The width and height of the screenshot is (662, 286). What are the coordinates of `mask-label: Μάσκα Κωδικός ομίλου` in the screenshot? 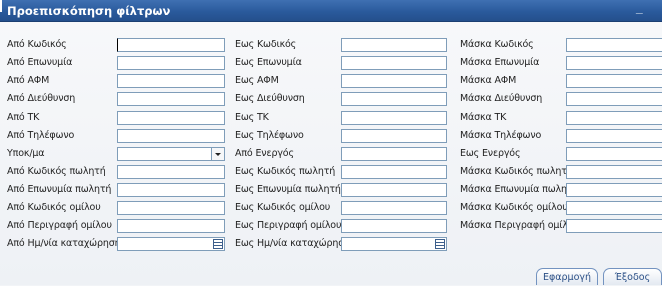 It's located at (514, 207).